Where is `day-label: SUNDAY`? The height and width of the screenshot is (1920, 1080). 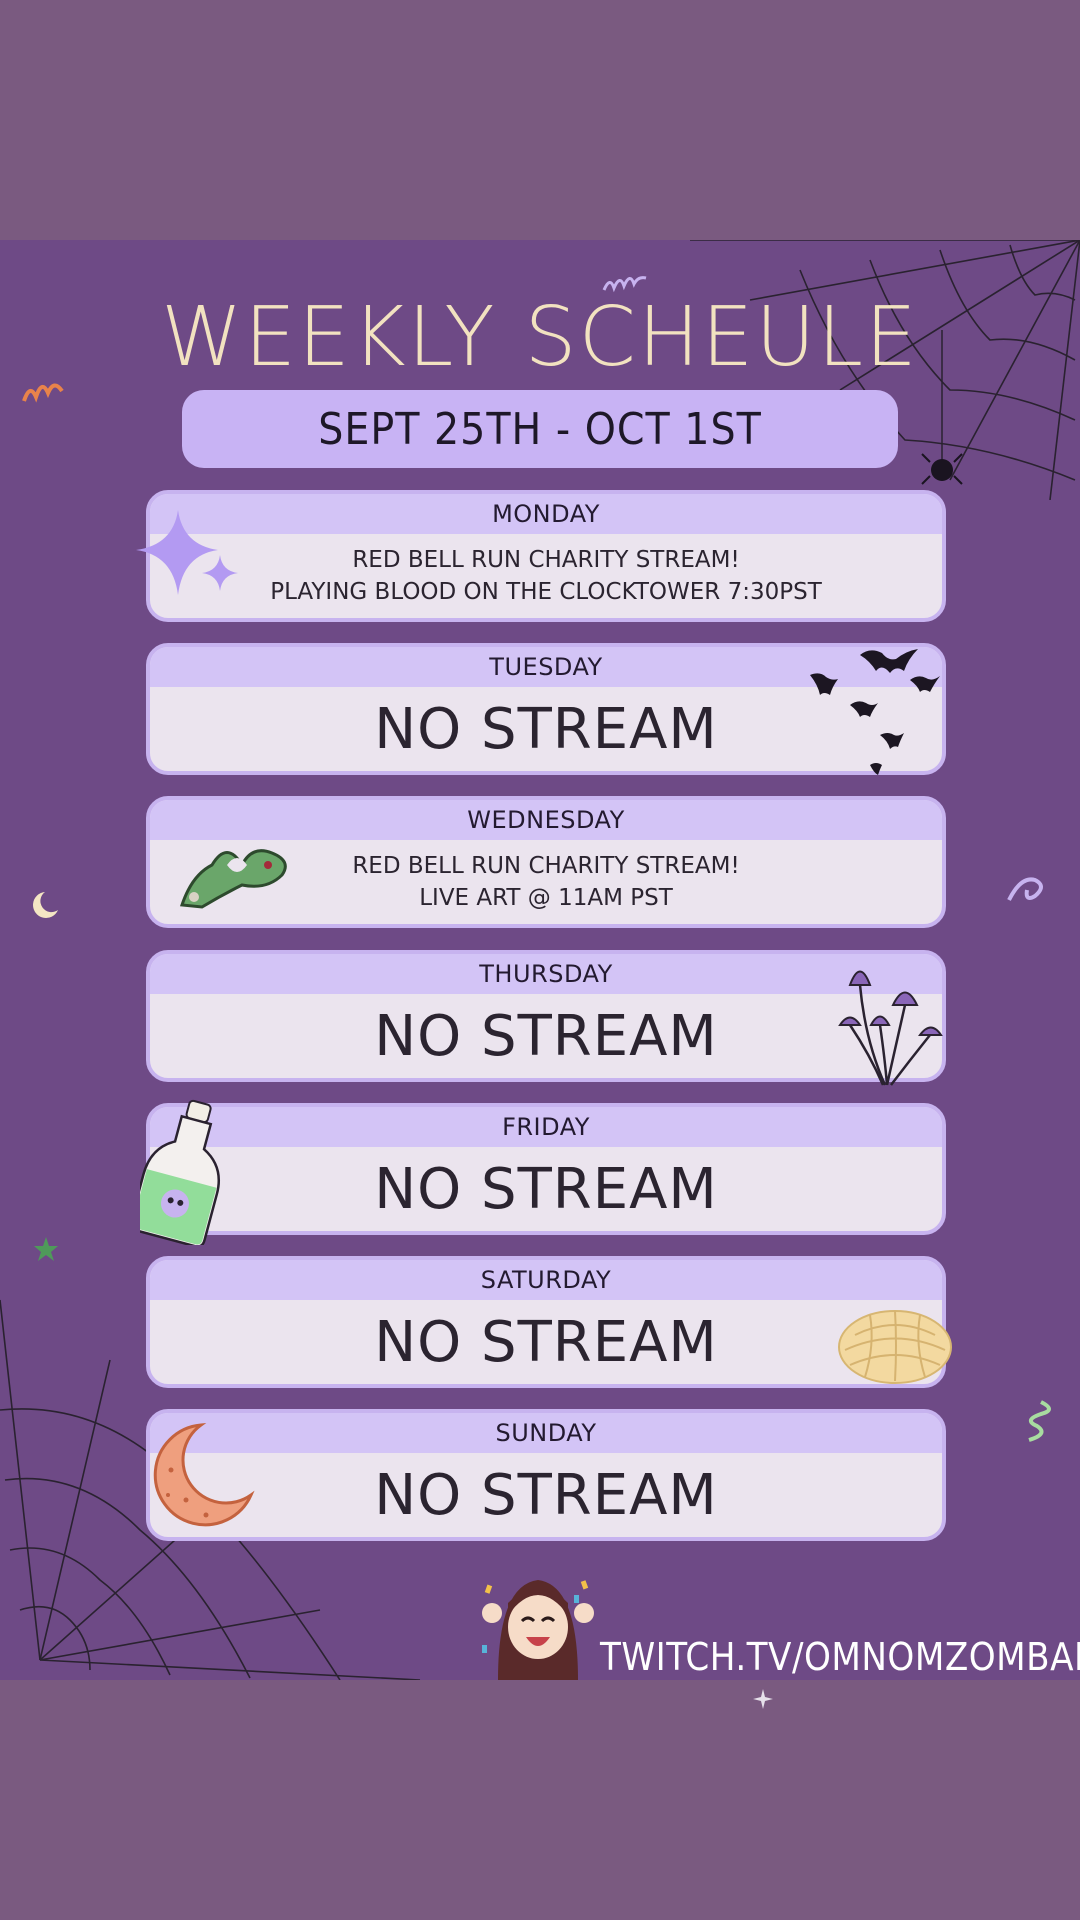
day-label: SUNDAY is located at coordinates (546, 1433).